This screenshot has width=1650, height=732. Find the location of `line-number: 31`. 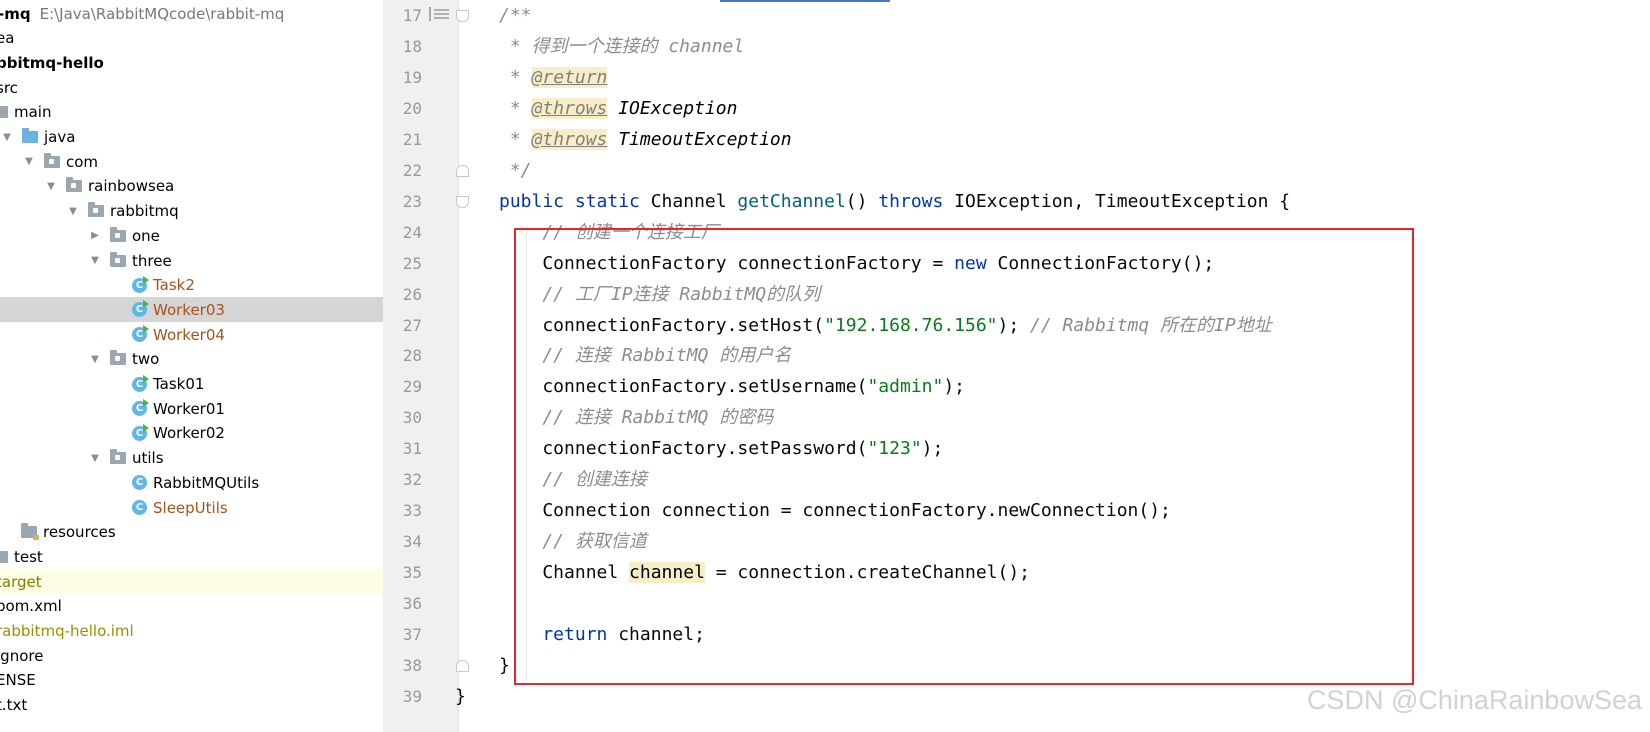

line-number: 31 is located at coordinates (412, 449).